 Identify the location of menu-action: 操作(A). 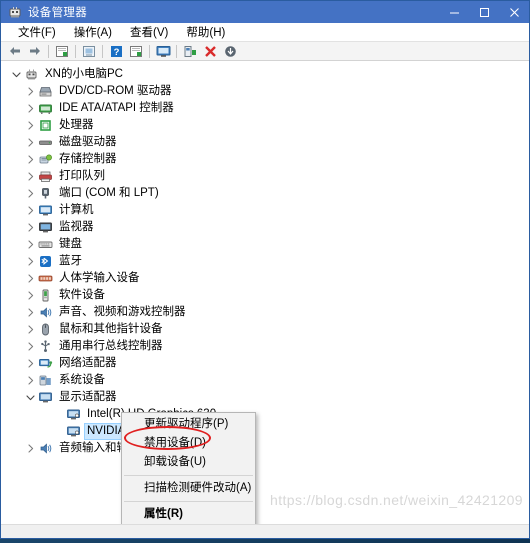
(93, 32).